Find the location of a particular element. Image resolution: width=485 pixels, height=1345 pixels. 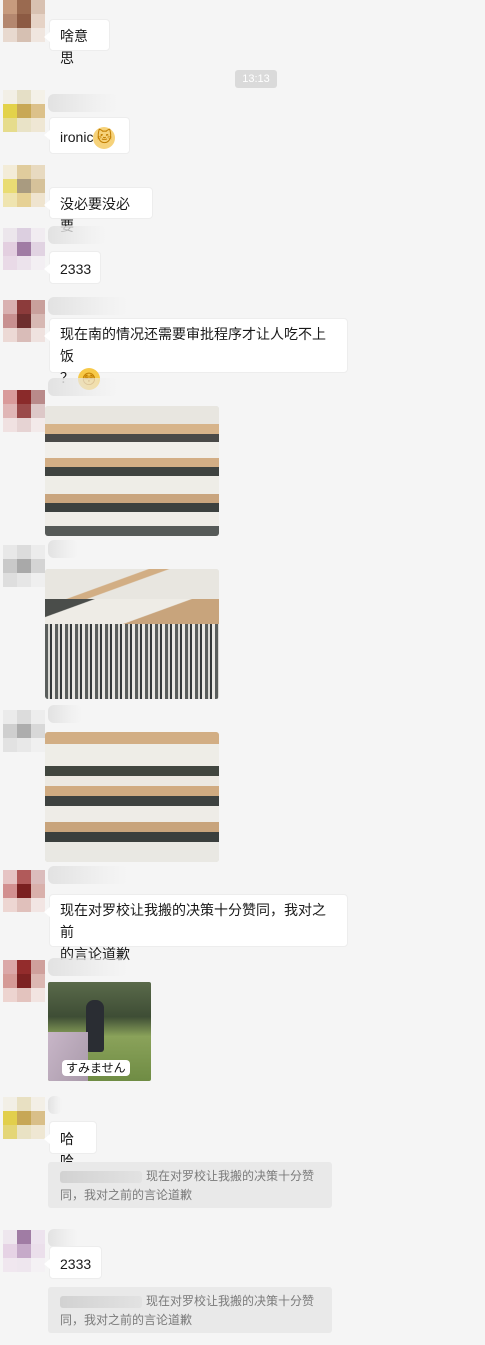

apology-sticker: すみません is located at coordinates (99, 1031).